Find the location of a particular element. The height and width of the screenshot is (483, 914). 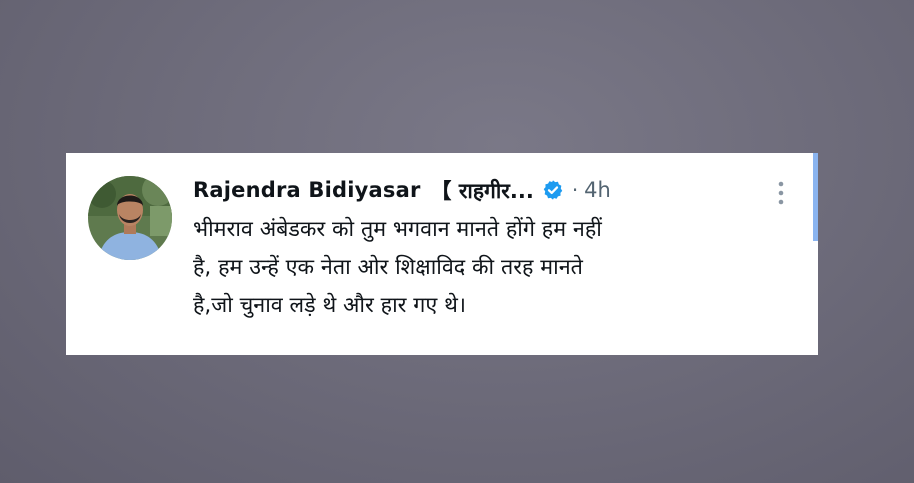

tweet-timestamp: 4h is located at coordinates (597, 190).